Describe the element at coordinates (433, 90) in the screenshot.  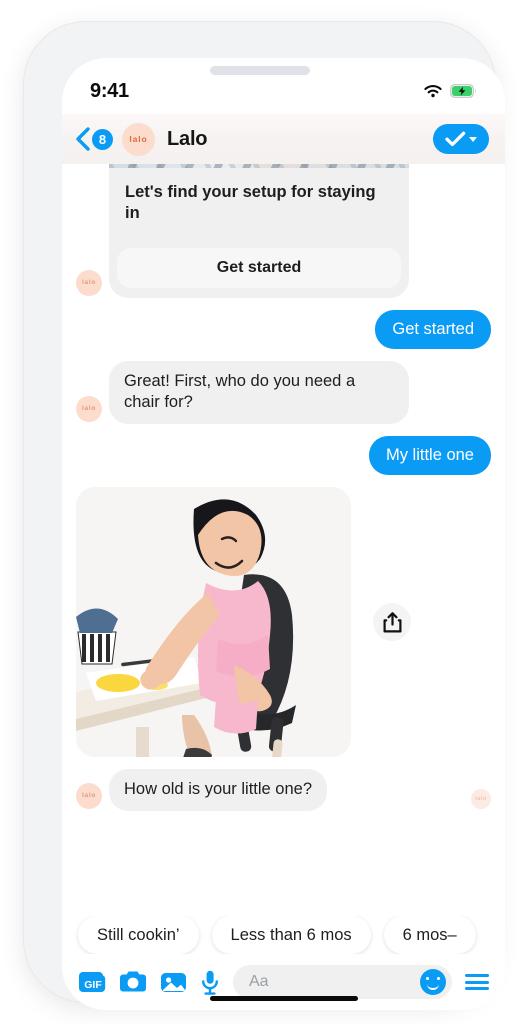
I see `wifi-icon` at that location.